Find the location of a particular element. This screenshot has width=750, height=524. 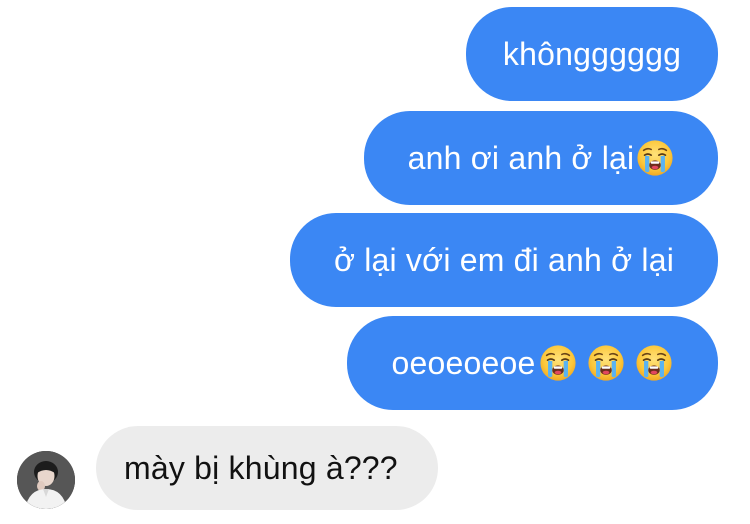

emoji-group is located at coordinates (606, 363).